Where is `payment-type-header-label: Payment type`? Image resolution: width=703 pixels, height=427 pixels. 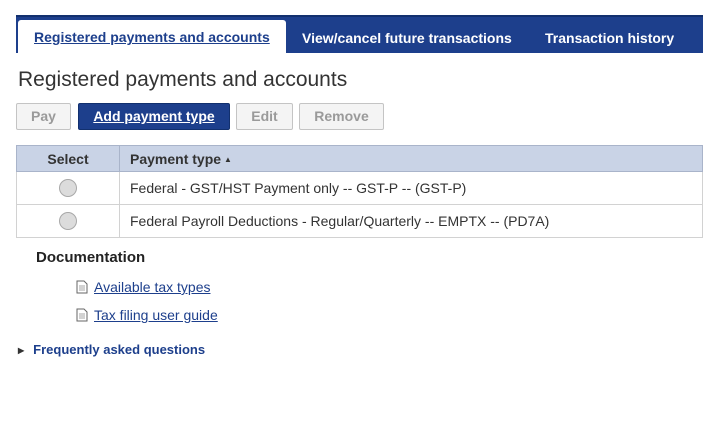
payment-type-header-label: Payment type is located at coordinates (176, 158).